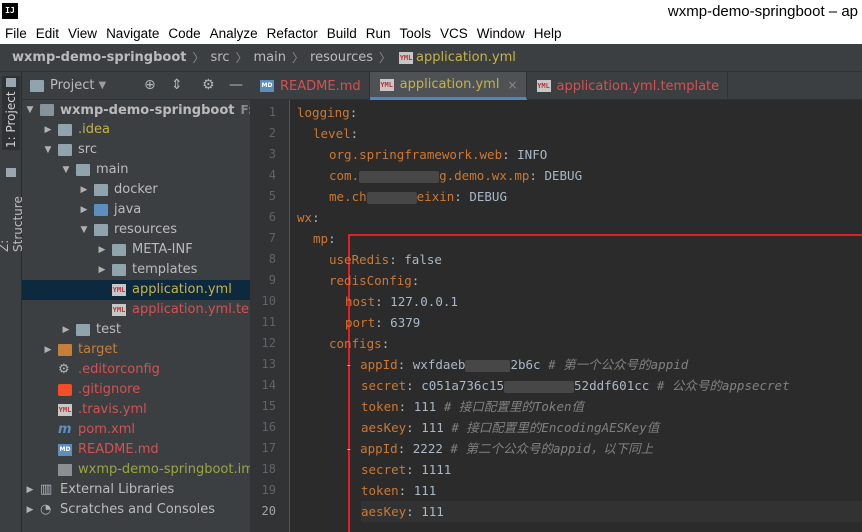  Describe the element at coordinates (136, 130) in the screenshot. I see `tree-item: ▶ .idea` at that location.